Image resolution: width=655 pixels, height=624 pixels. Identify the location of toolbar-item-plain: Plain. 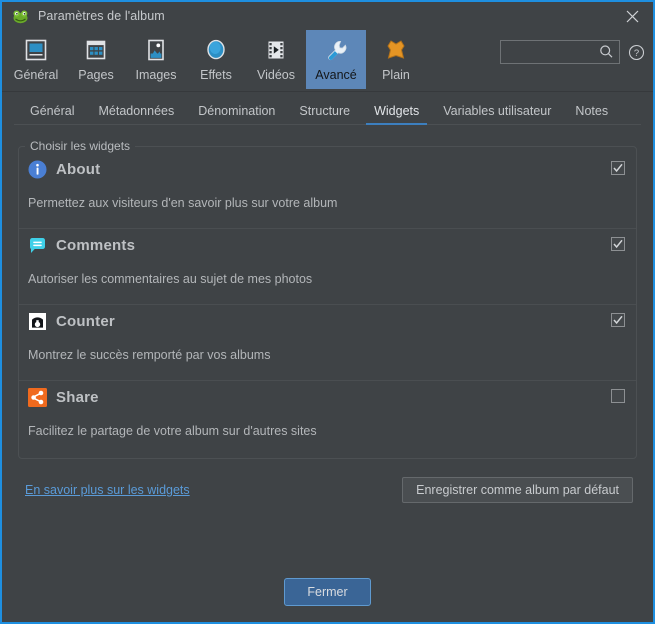
(396, 59).